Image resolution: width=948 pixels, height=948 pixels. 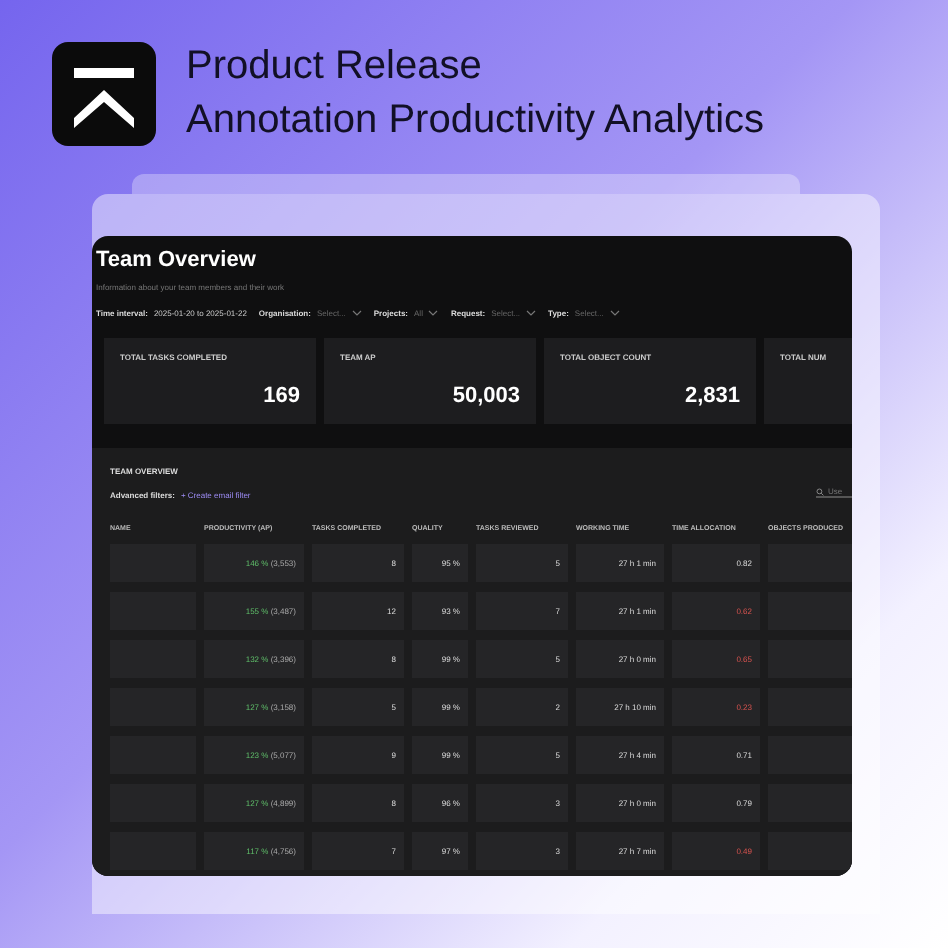 What do you see at coordinates (335, 67) in the screenshot?
I see `title-line: Product Release` at bounding box center [335, 67].